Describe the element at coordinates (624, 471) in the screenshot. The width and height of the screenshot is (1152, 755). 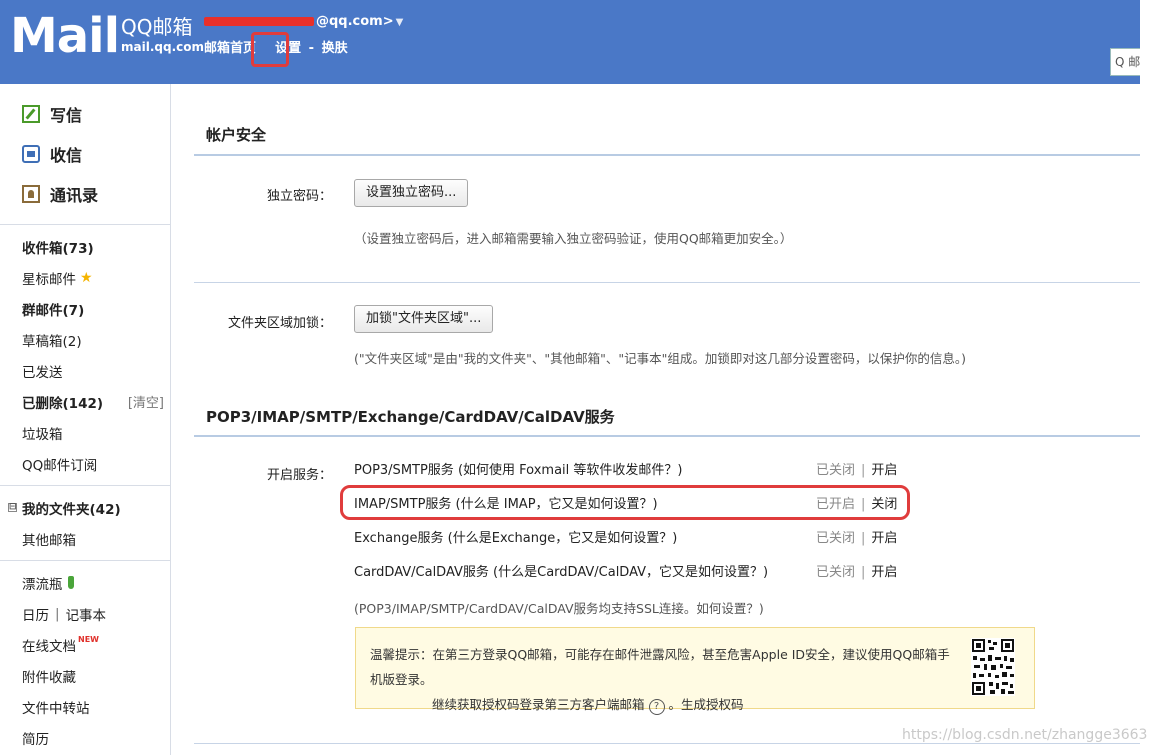
I see `service-pop3-smtp: POP3/SMTP服务 (如何使用 Foxmail 等软件收发邮件？)` at that location.